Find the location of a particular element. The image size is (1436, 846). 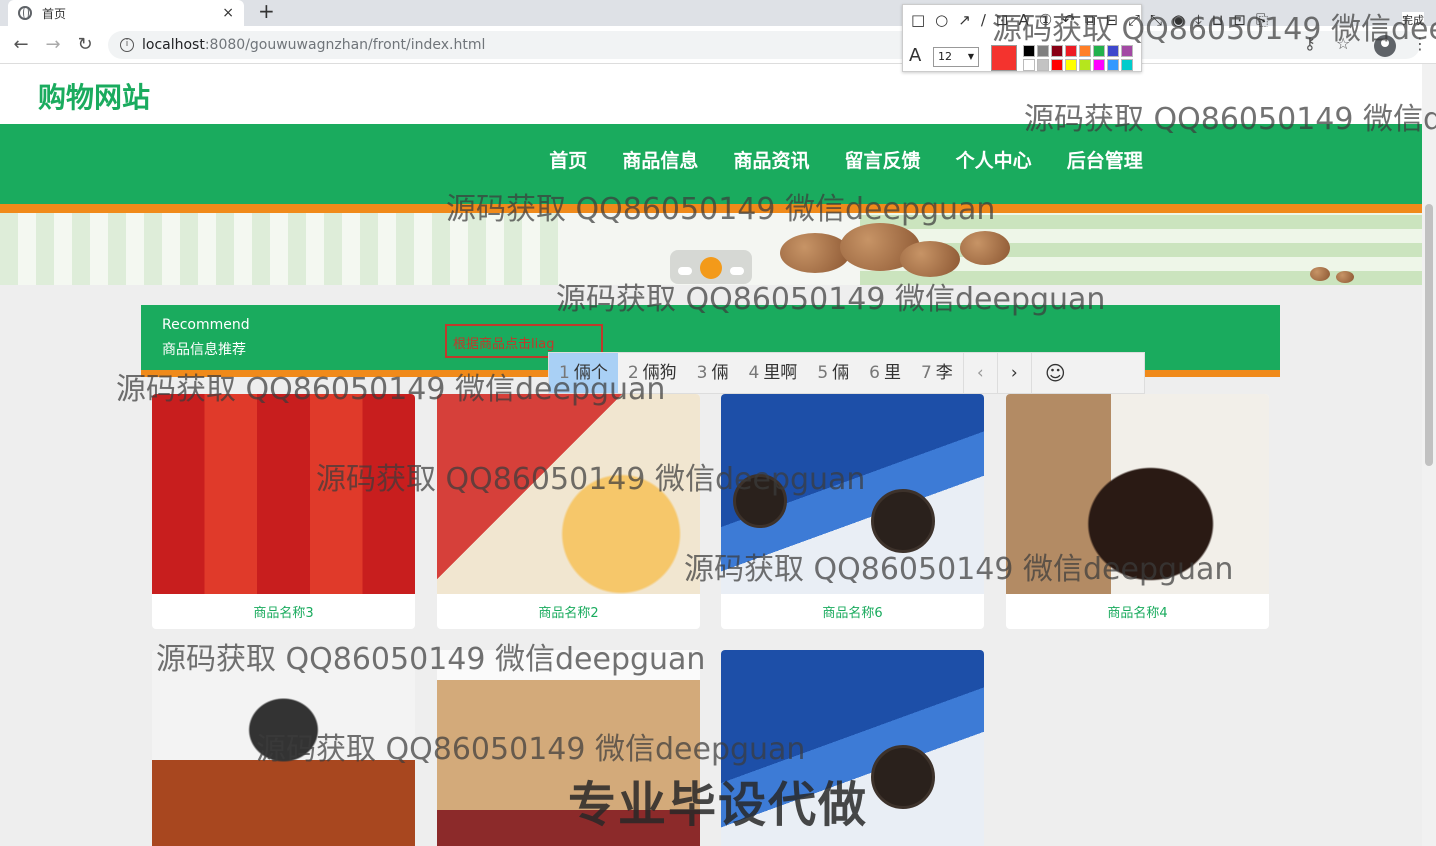

nav-accent-stripe is located at coordinates (711, 208).